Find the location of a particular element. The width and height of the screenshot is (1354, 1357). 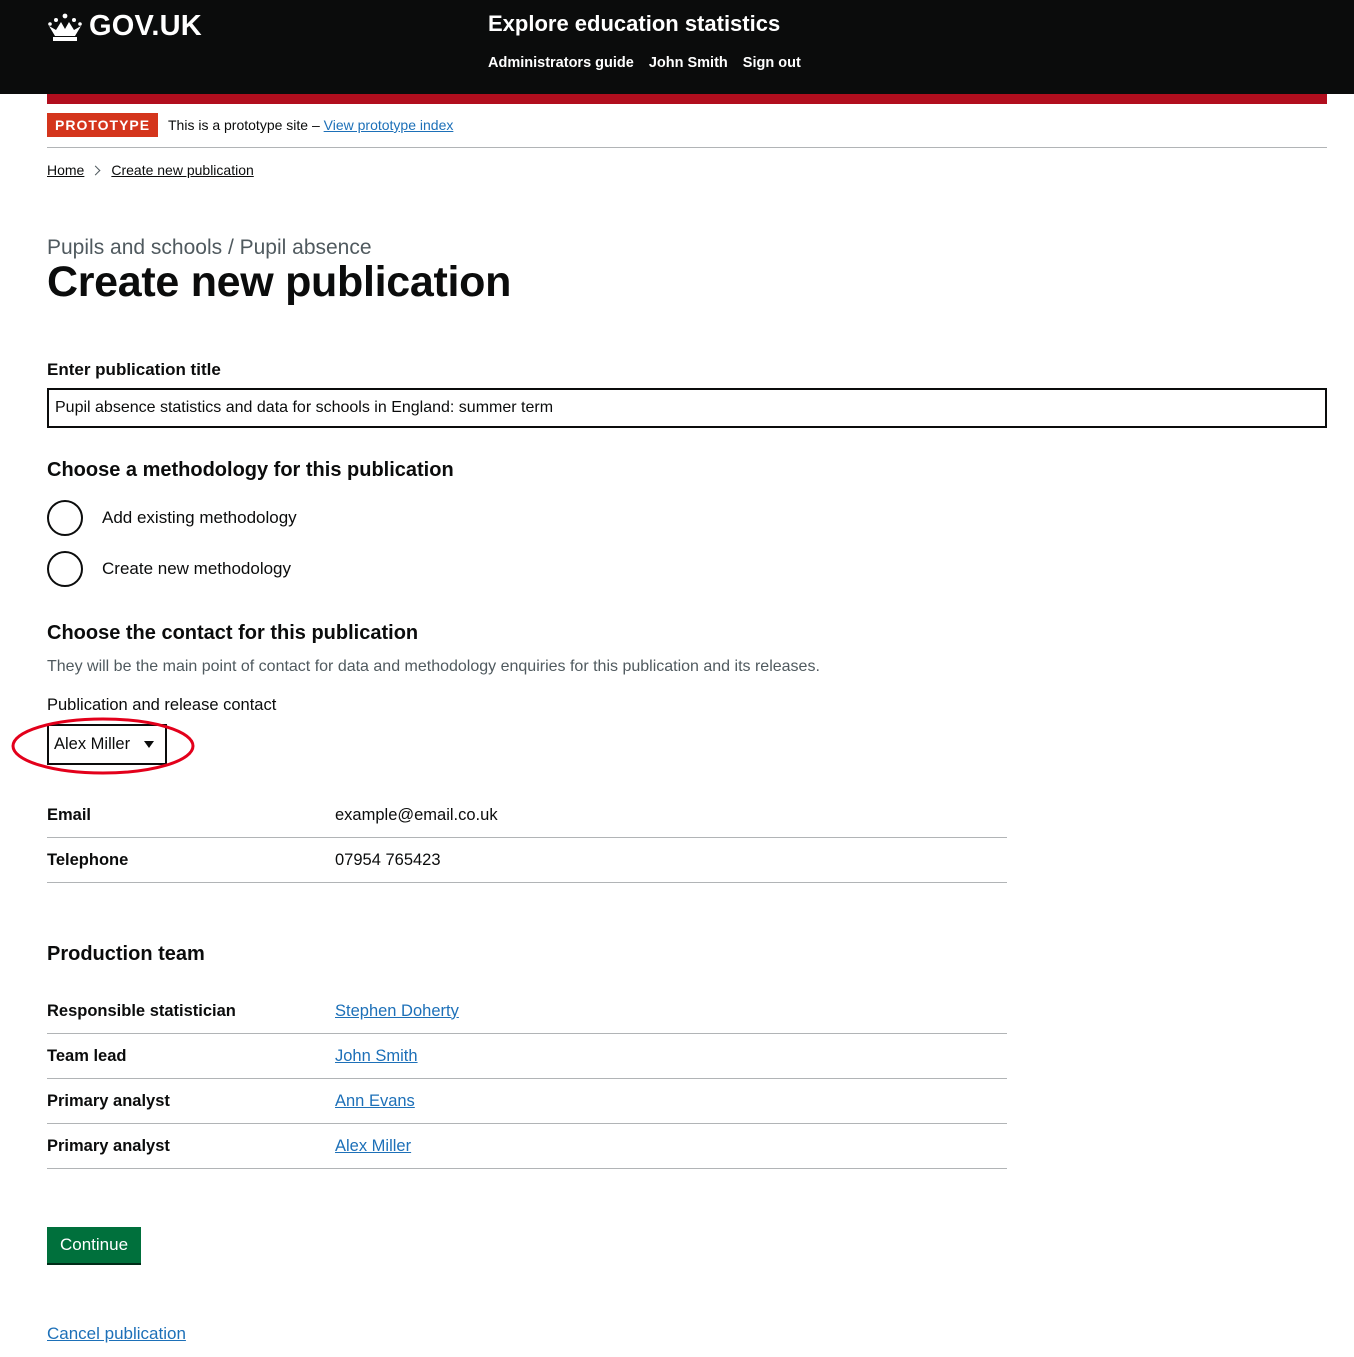

nav-user-name: John Smith is located at coordinates (688, 63).